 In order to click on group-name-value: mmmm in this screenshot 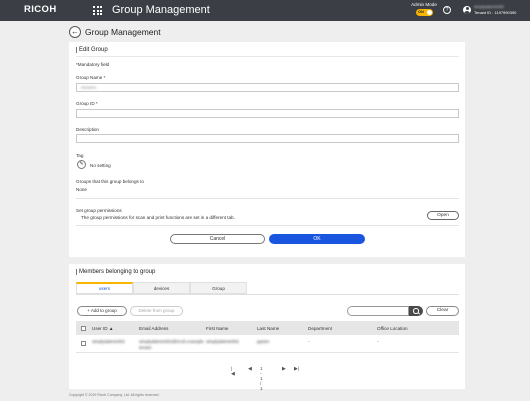, I will do `click(88, 87)`.